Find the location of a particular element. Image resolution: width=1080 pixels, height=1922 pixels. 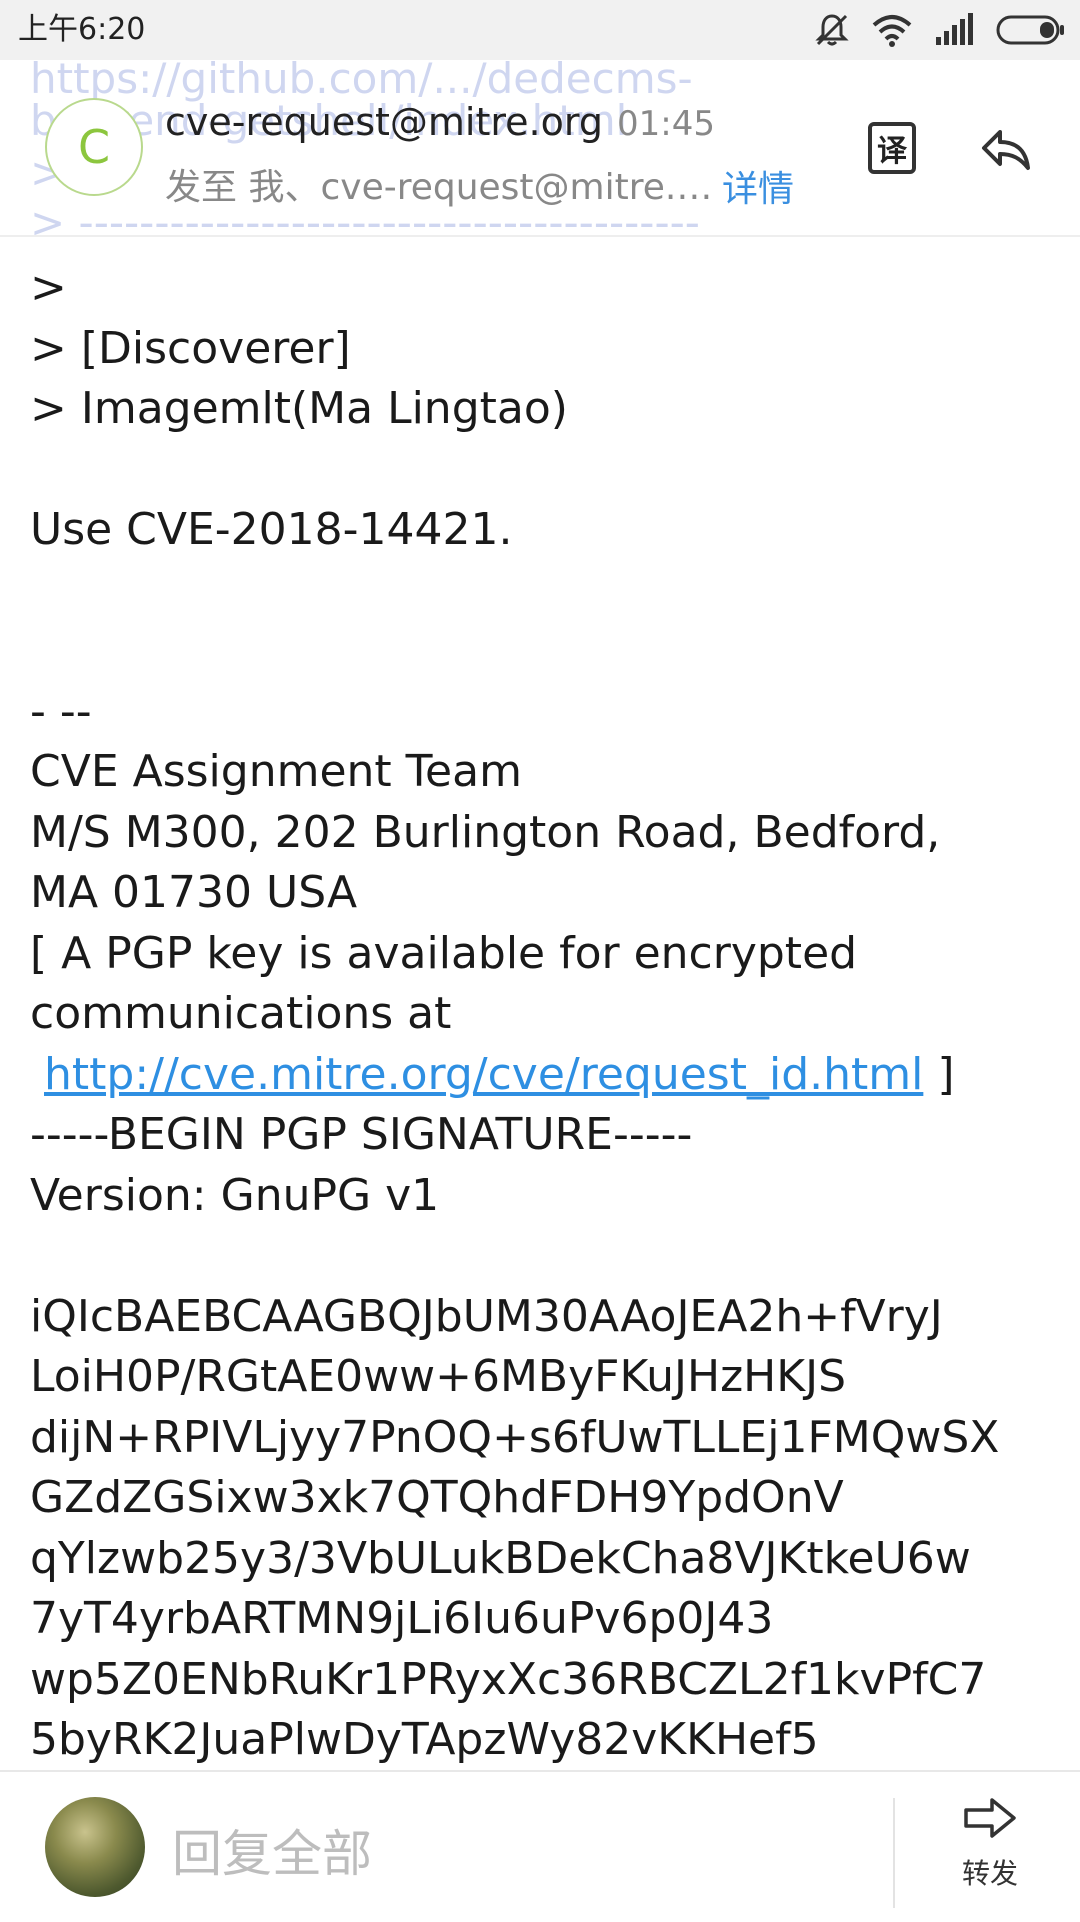

body-line: LoiH0P/RGtAE0ww+6MByFKuJHzHKJS is located at coordinates (438, 1376).